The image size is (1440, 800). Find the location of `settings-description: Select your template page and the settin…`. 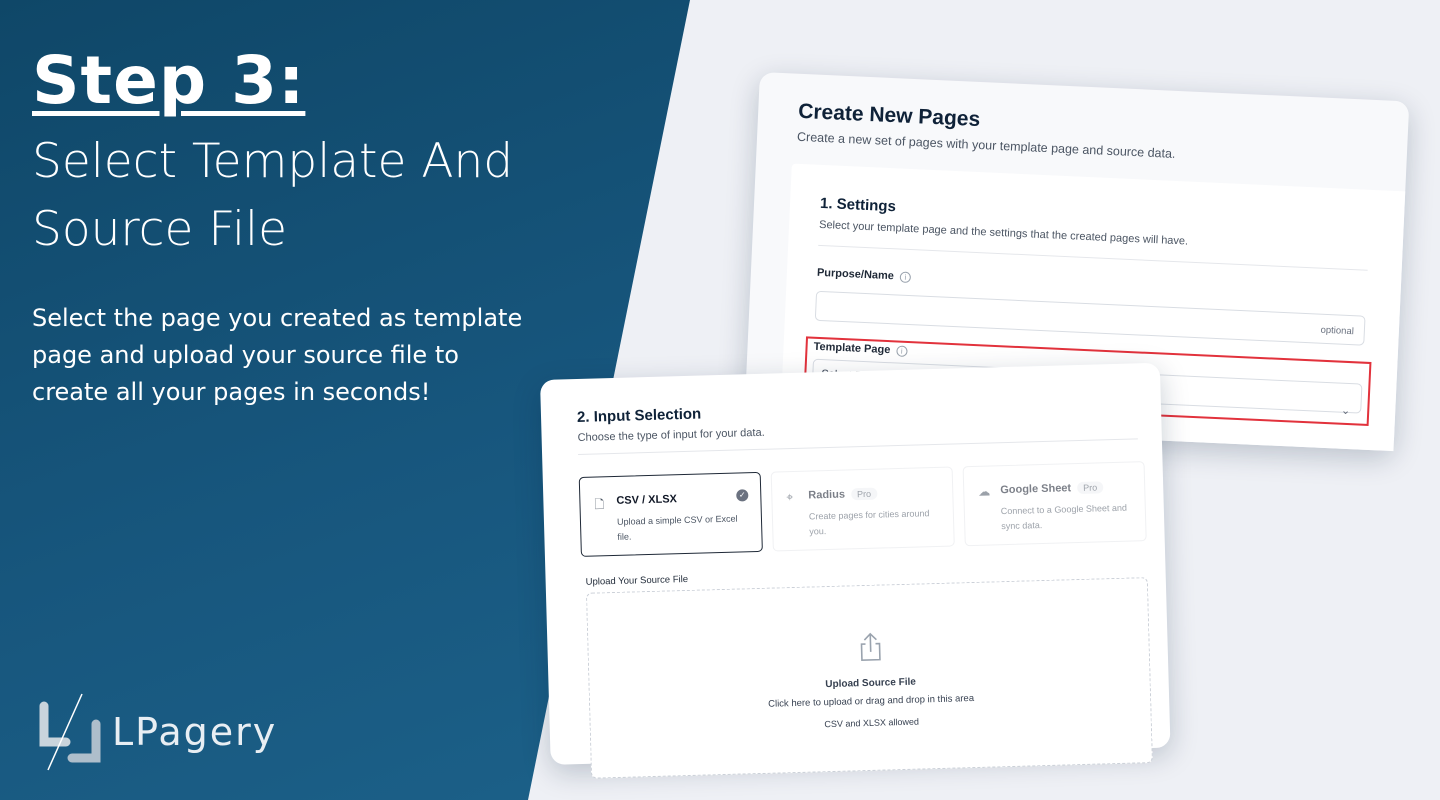

settings-description: Select your template page and the settin… is located at coordinates (1003, 233).